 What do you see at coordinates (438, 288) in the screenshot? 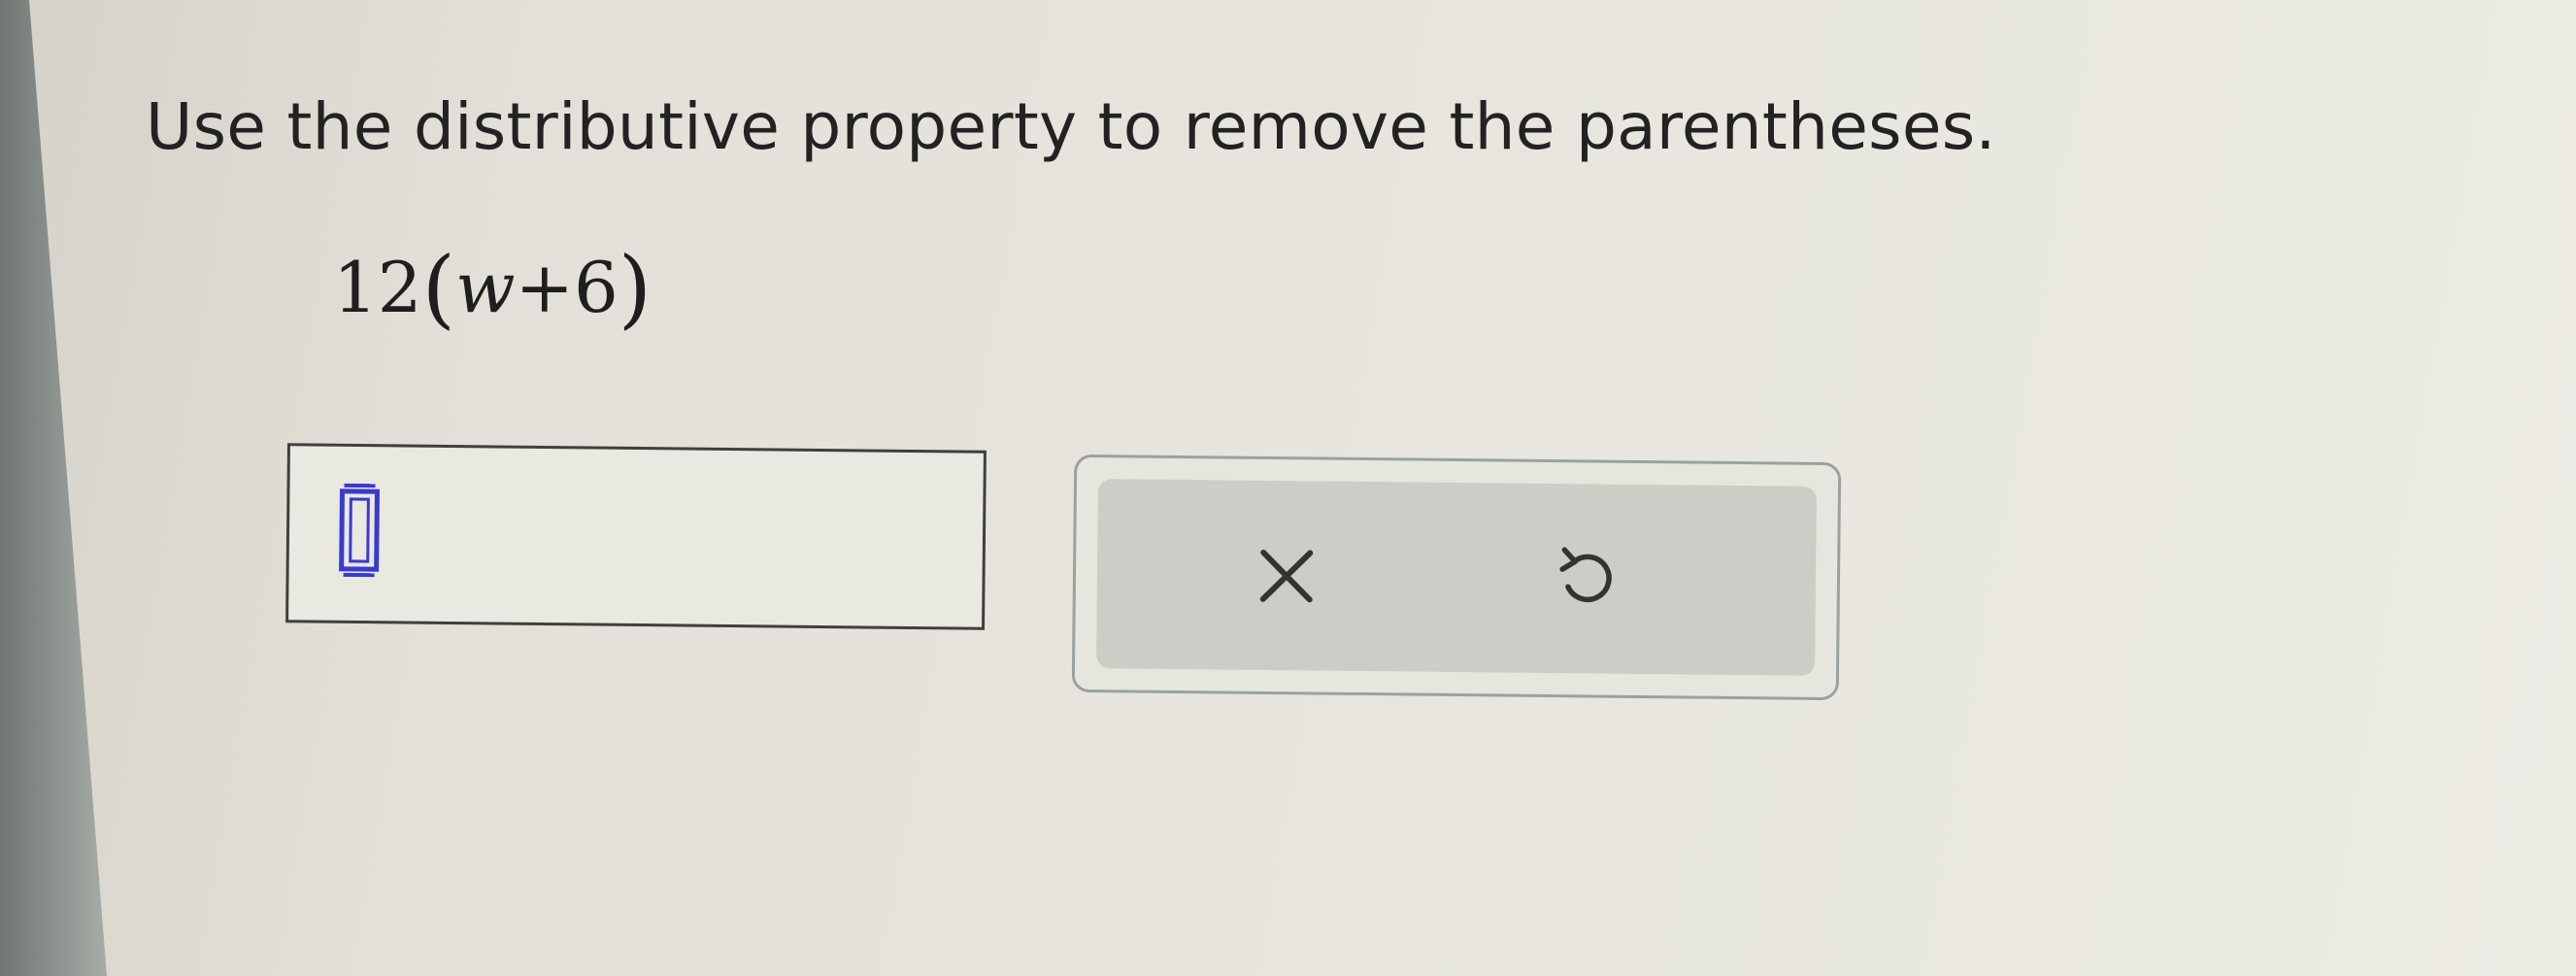
I see `expression-open-paren: (` at bounding box center [438, 288].